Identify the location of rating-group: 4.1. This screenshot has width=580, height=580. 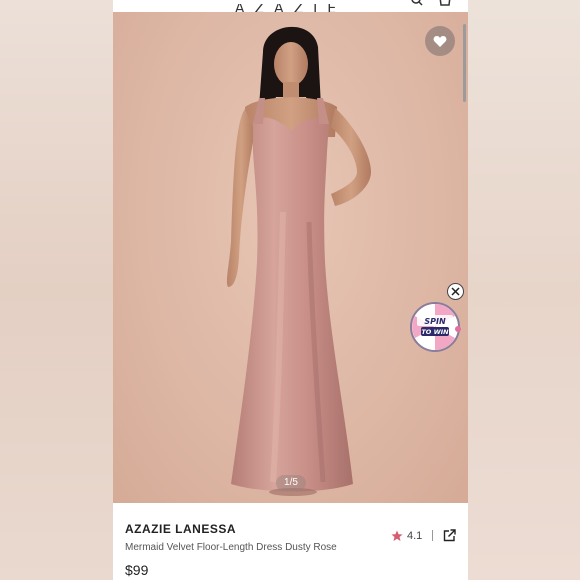
(423, 535).